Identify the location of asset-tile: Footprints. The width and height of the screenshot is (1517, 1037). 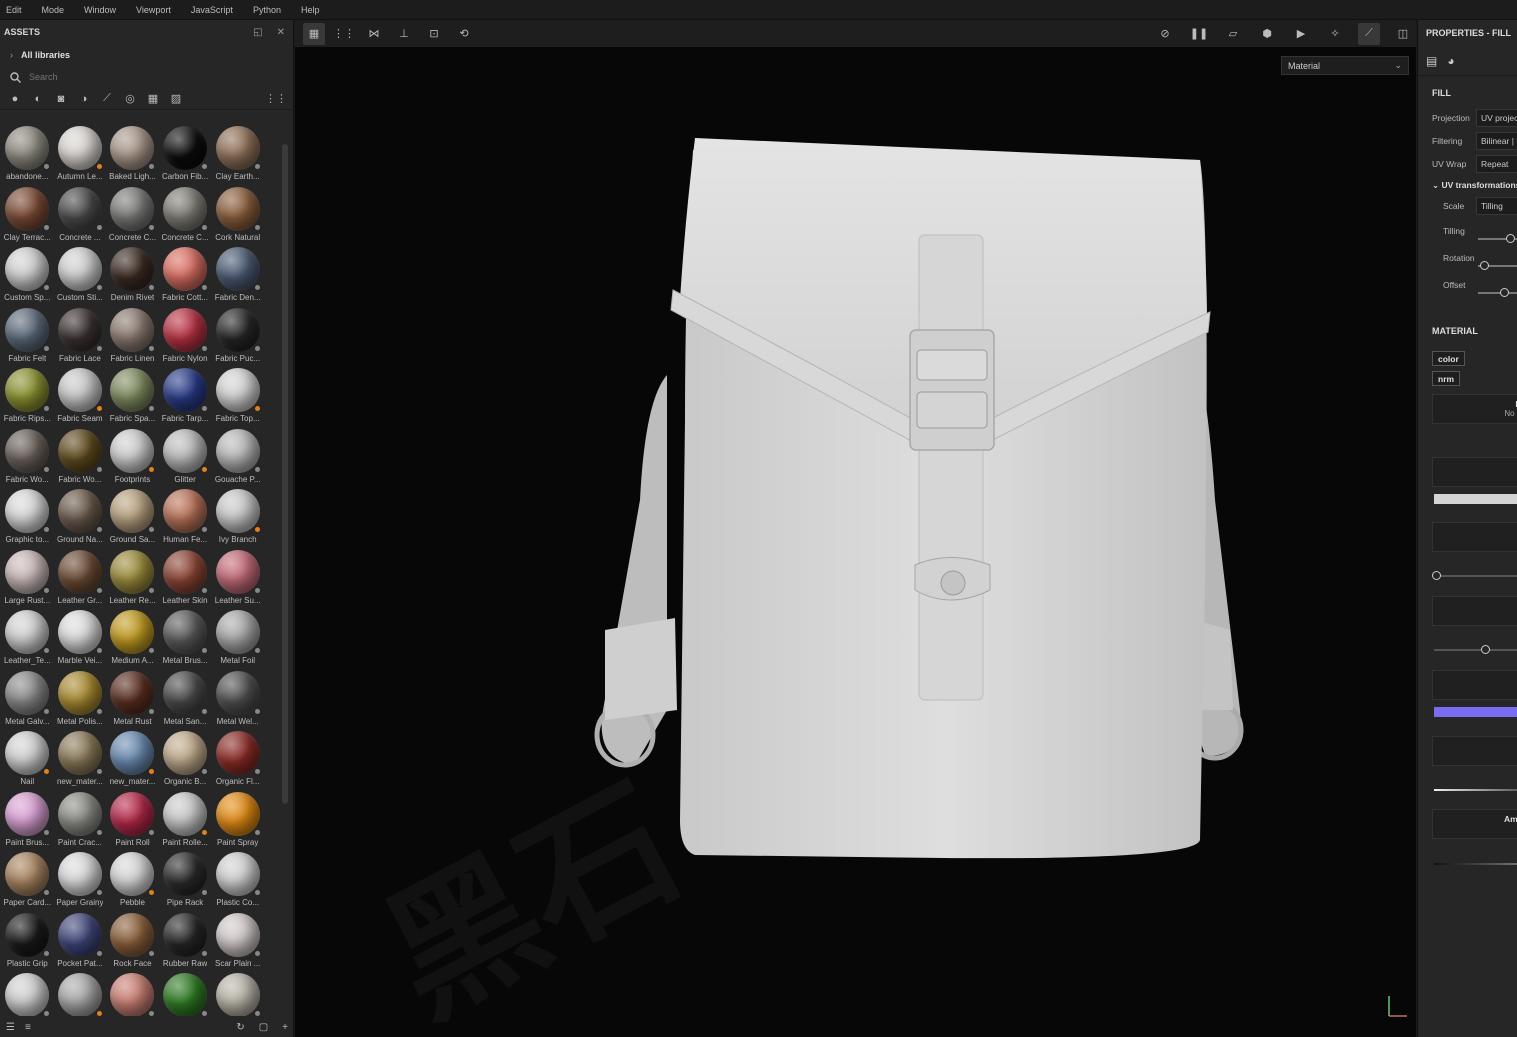
(132, 457).